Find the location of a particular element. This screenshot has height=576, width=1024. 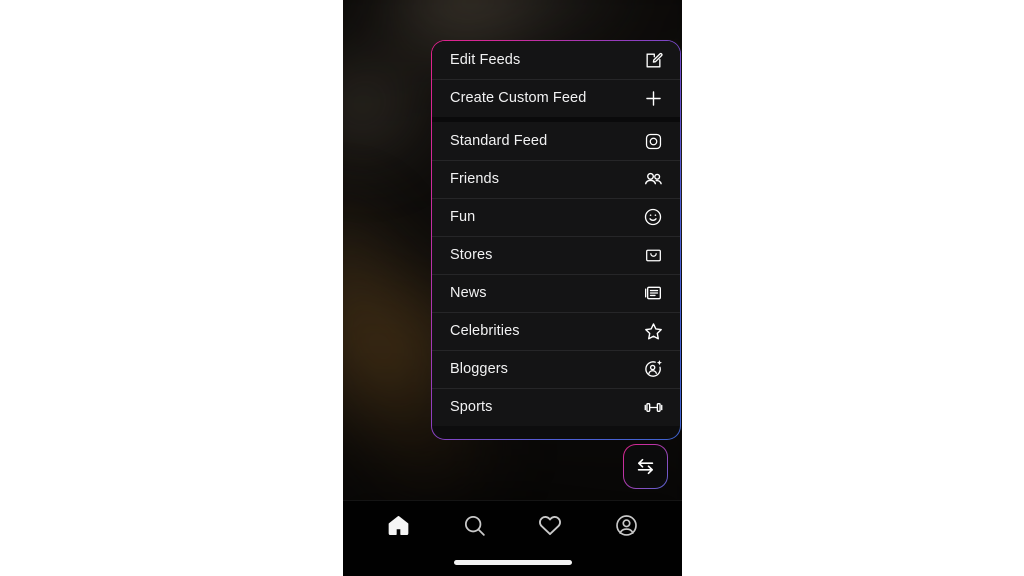

menu-item-label: Sports is located at coordinates (471, 407).